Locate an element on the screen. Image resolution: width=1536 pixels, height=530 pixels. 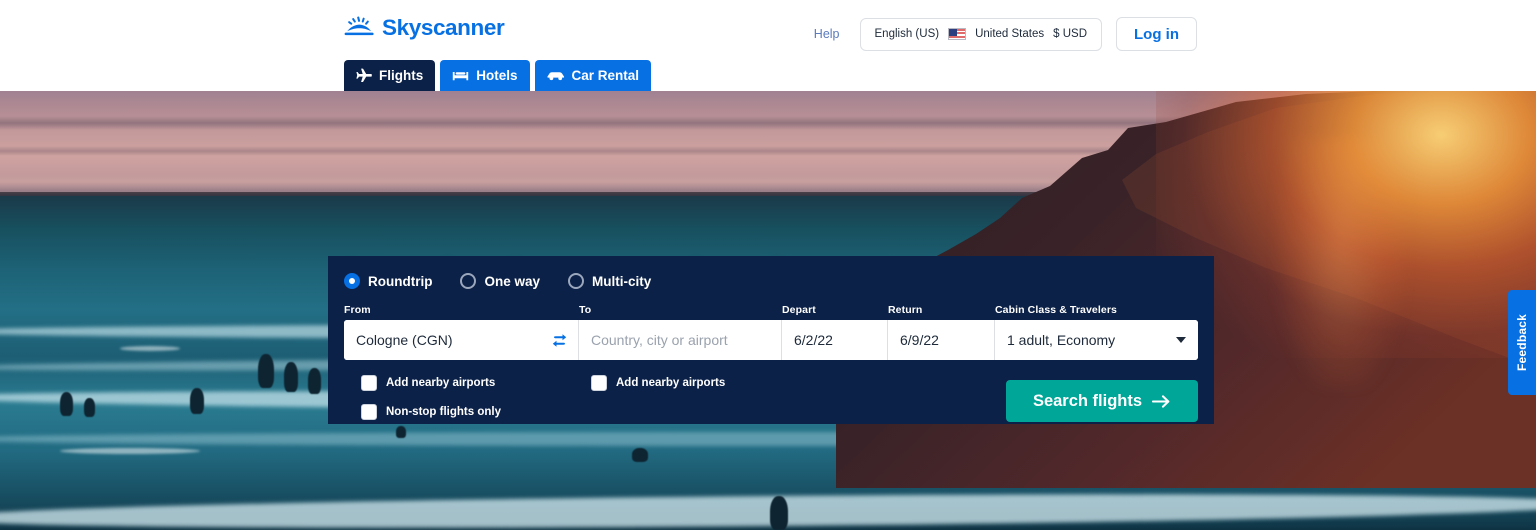
help-link: Help is located at coordinates (827, 34).